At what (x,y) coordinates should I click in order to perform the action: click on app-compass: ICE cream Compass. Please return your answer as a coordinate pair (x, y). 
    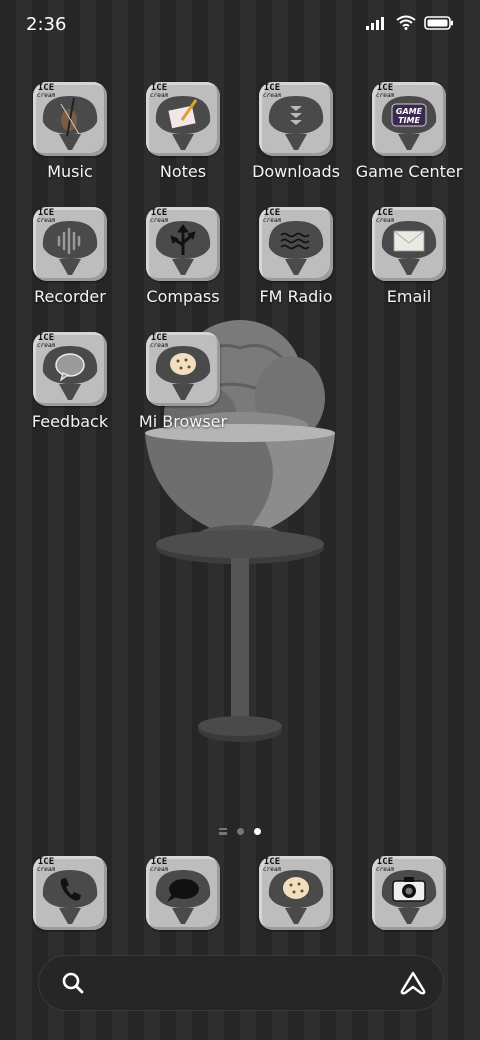
    Looking at the image, I should click on (183, 256).